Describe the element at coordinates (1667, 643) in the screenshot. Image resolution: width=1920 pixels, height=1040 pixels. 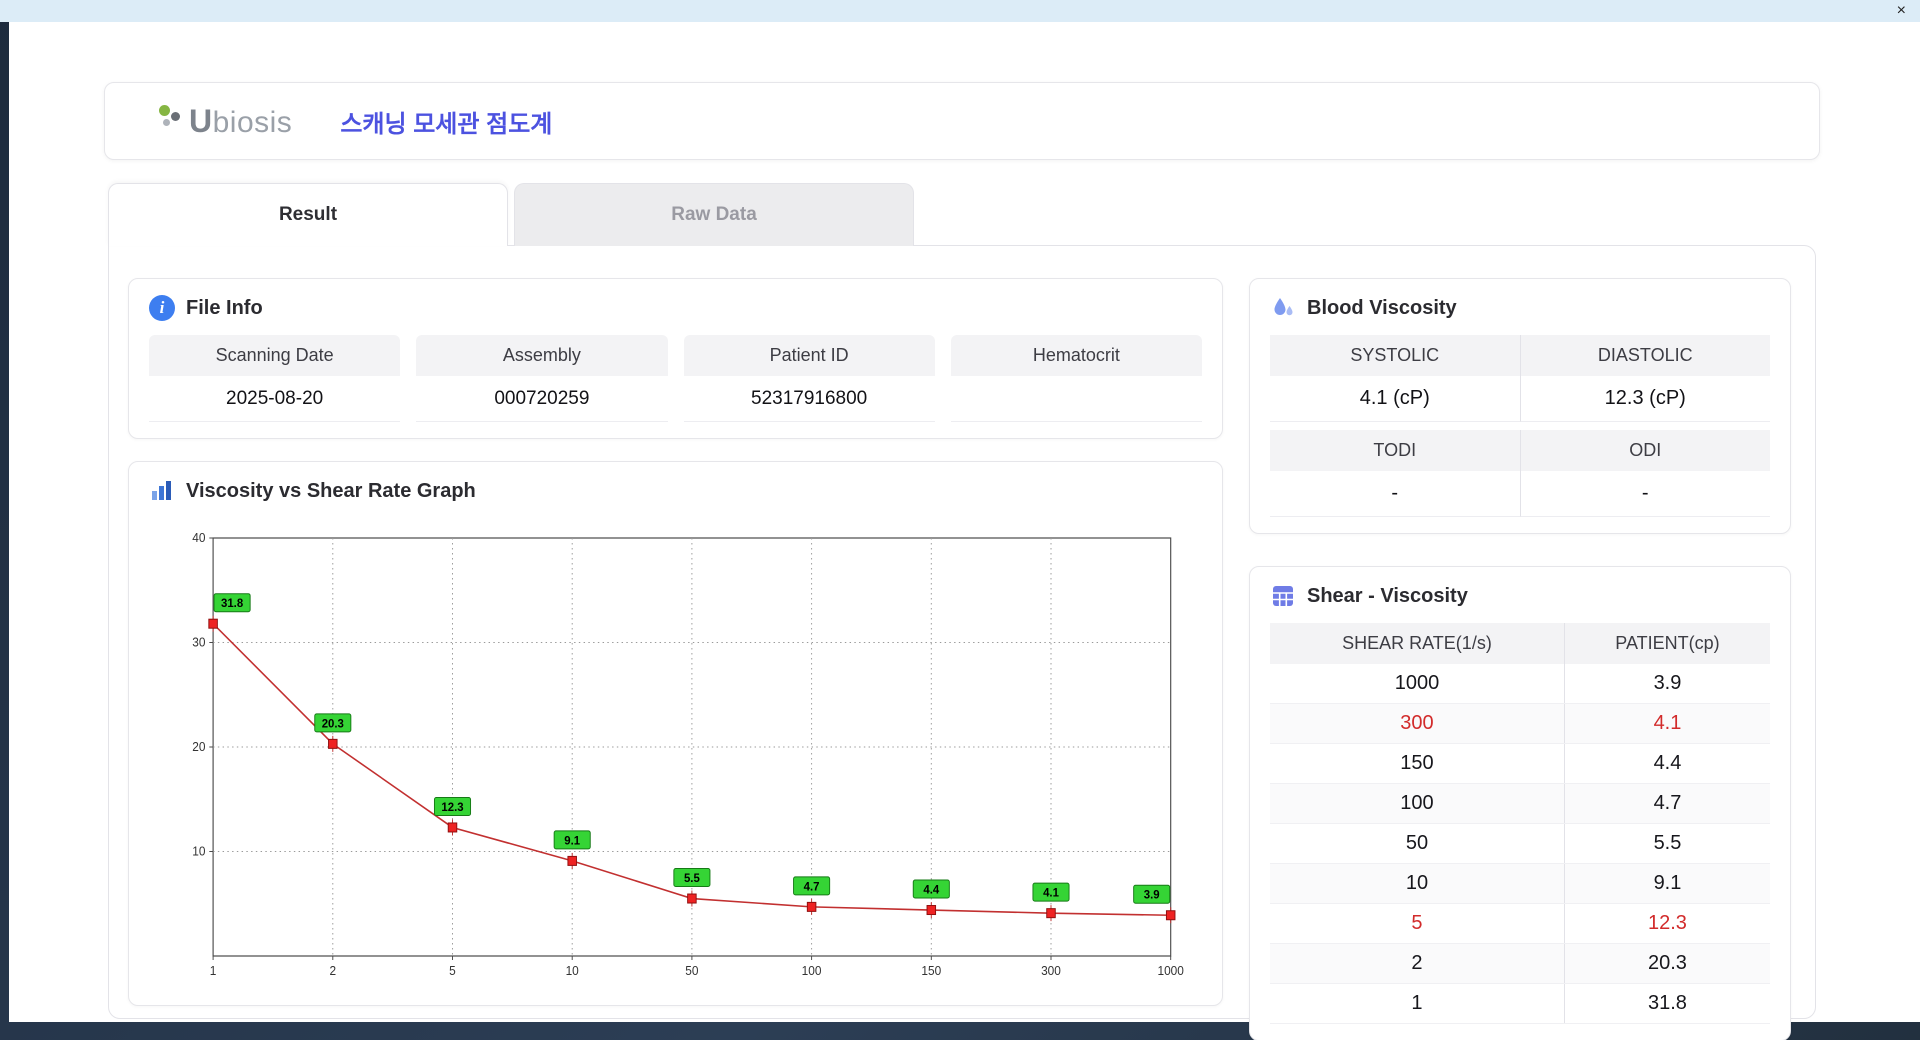
I see `column-header-patient: PATIENT(cp)` at that location.